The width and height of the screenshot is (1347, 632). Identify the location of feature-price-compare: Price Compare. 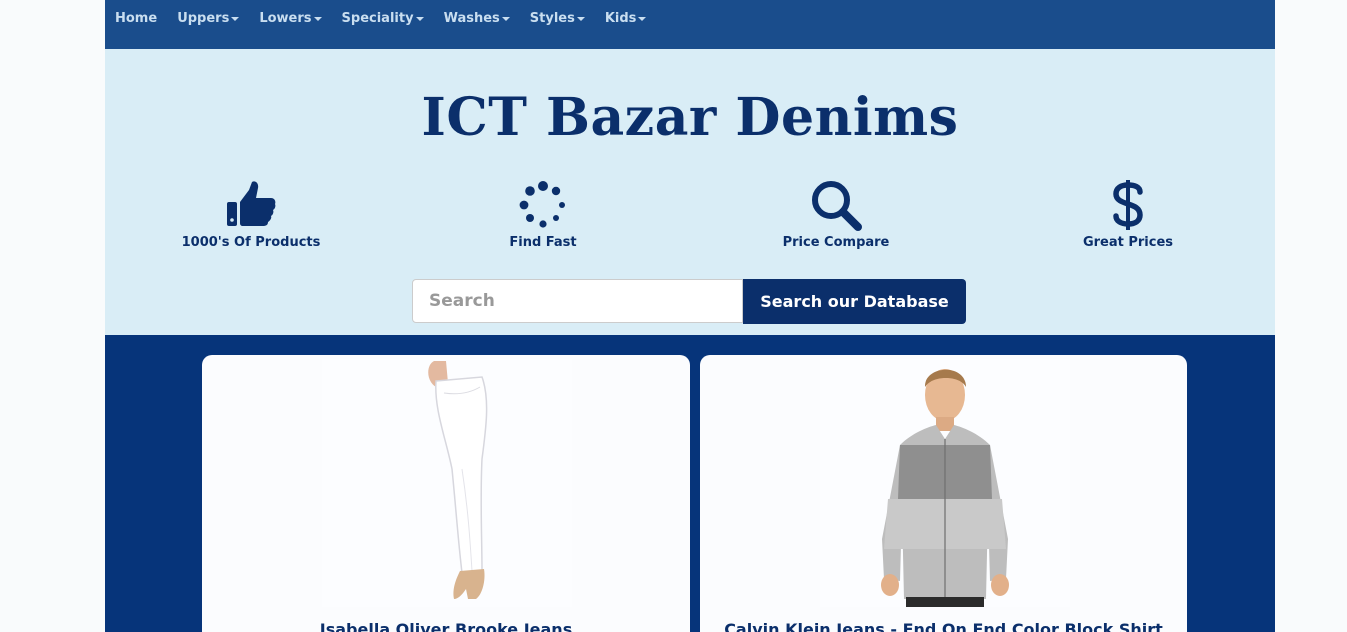
(836, 214).